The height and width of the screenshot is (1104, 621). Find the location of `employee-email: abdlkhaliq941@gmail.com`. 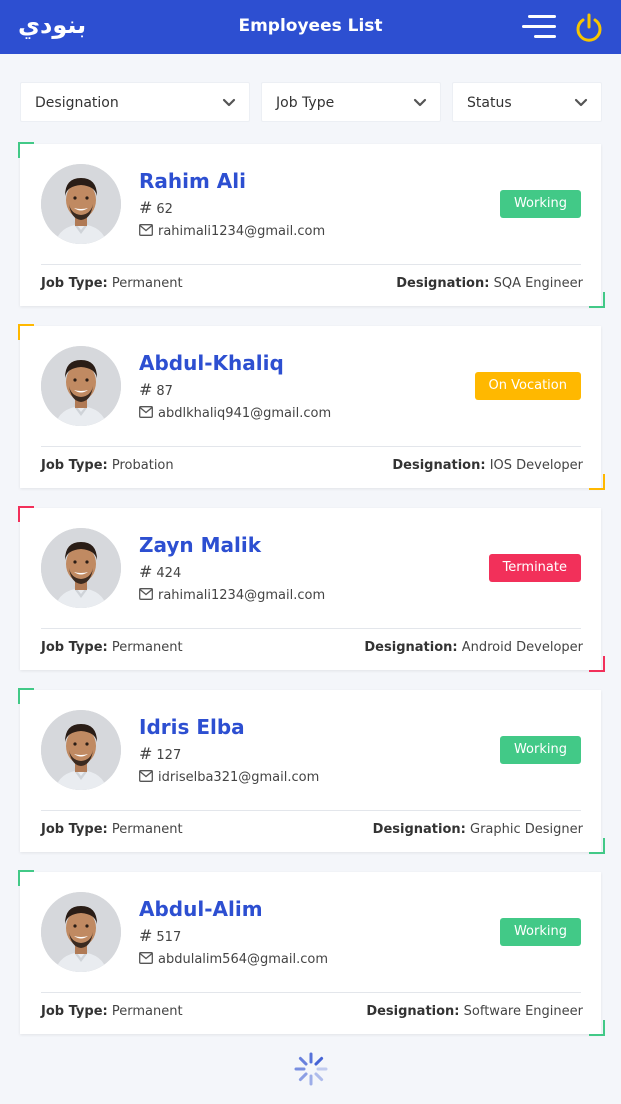

employee-email: abdlkhaliq941@gmail.com is located at coordinates (235, 414).